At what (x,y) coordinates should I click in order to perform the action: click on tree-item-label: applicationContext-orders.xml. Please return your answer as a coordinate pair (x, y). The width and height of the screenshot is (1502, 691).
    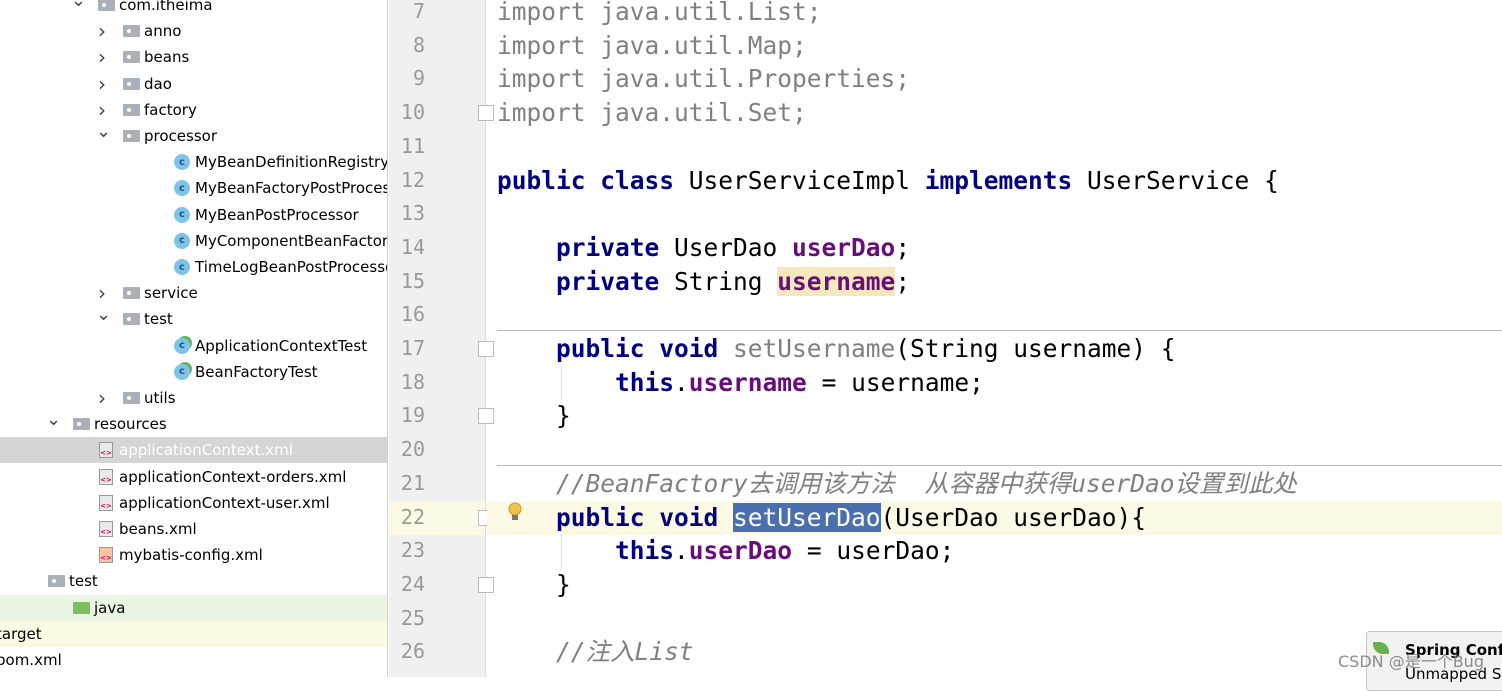
    Looking at the image, I should click on (233, 476).